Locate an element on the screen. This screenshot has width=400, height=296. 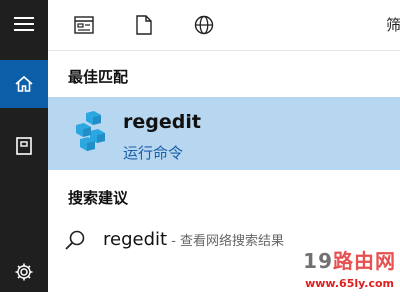
app-name: regedit is located at coordinates (162, 122).